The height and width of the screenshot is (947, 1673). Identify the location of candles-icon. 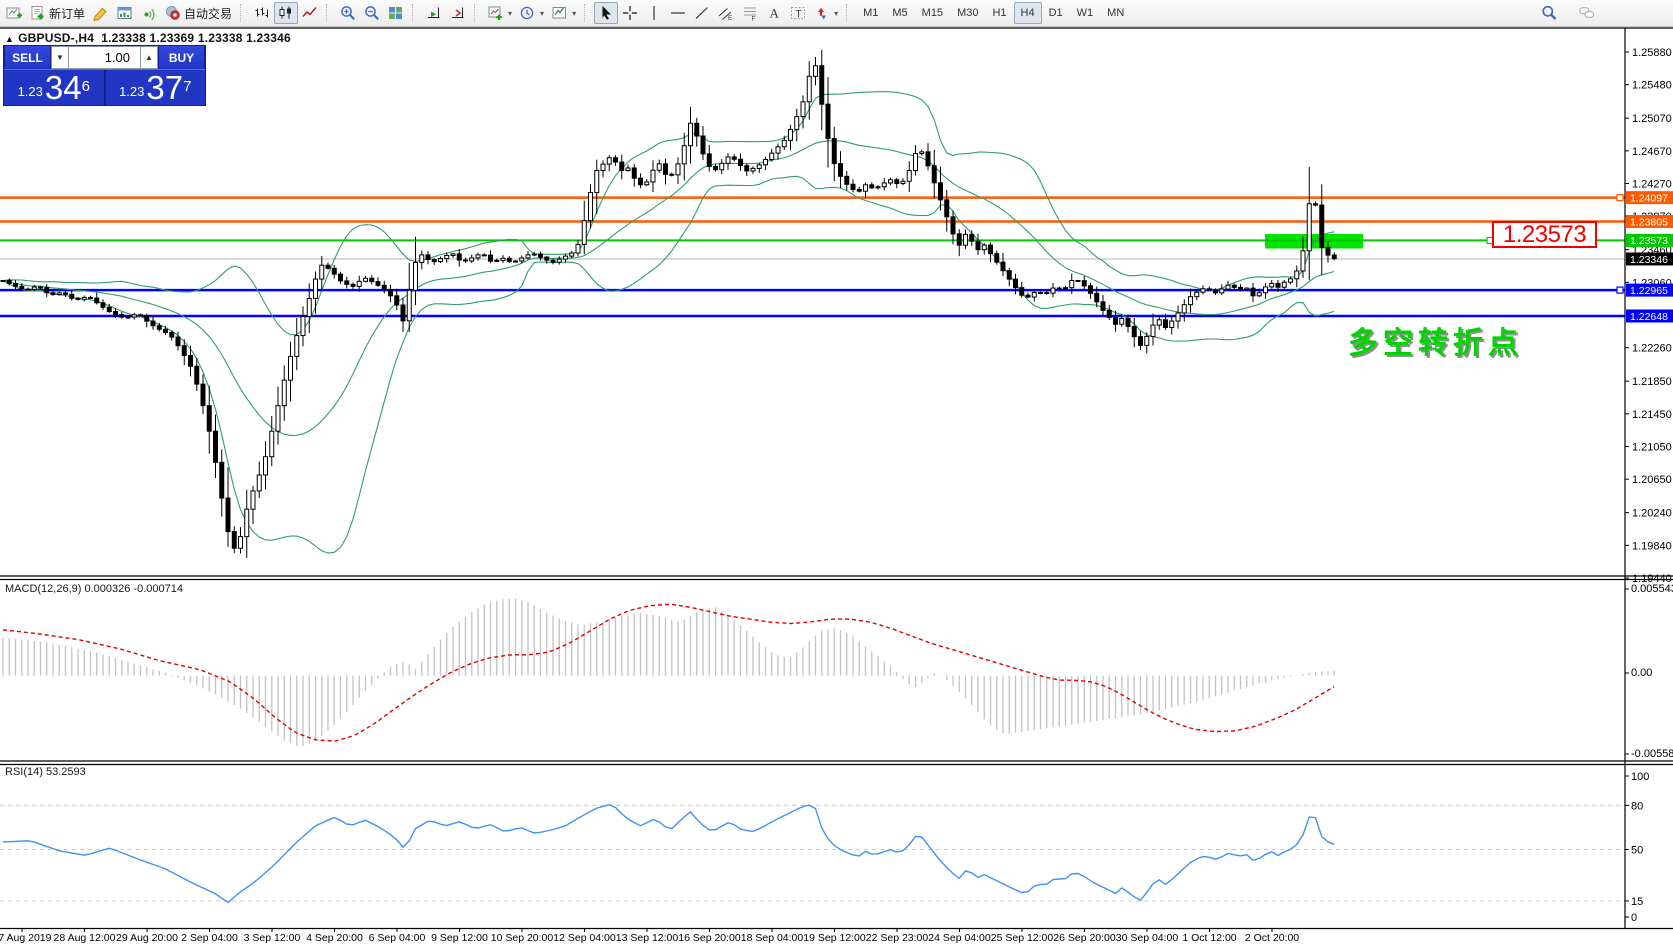
(285, 12).